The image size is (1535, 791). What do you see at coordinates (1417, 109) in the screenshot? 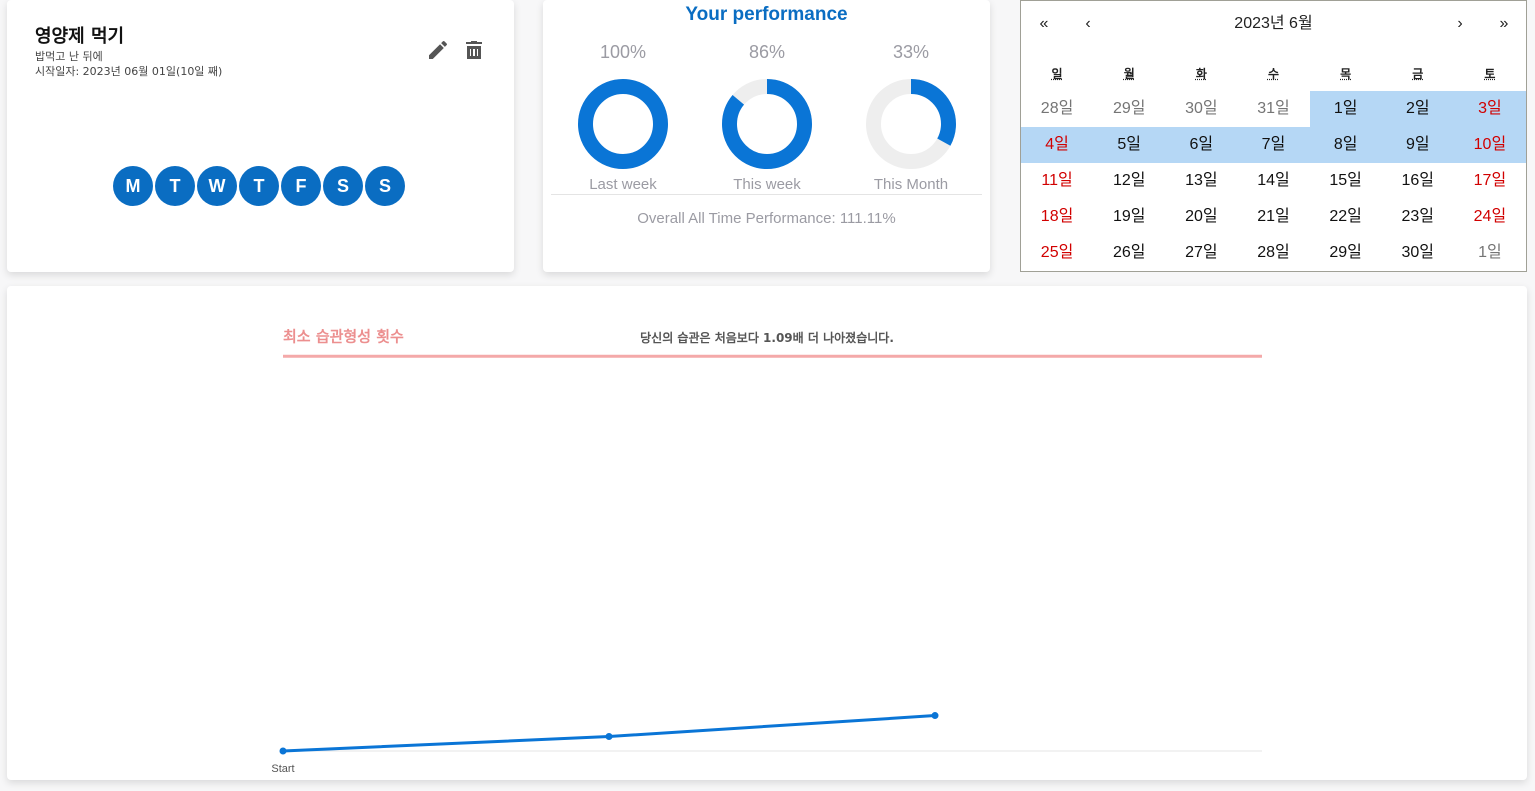
I see `calendar-day: 2일` at bounding box center [1417, 109].